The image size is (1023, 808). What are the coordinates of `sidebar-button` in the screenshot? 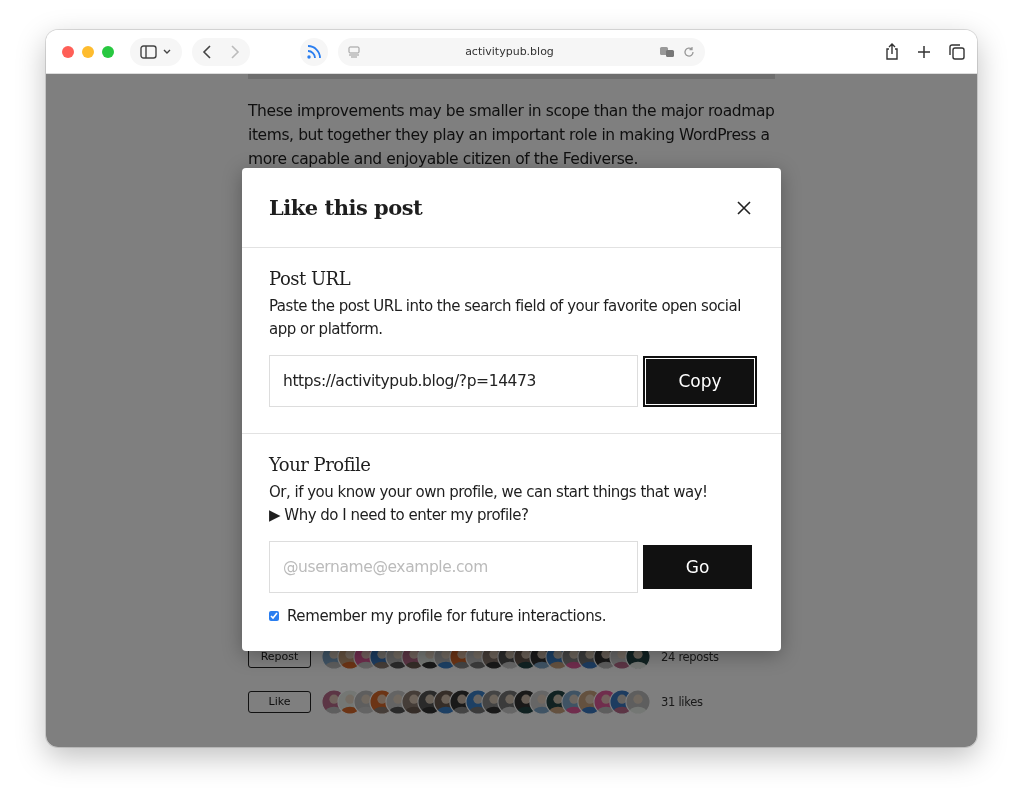 It's located at (156, 51).